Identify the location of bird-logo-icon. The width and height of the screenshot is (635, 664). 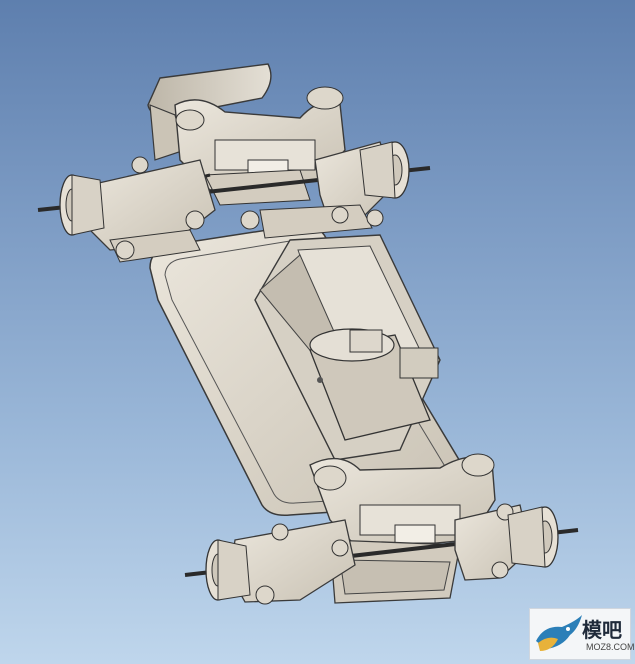
(559, 633).